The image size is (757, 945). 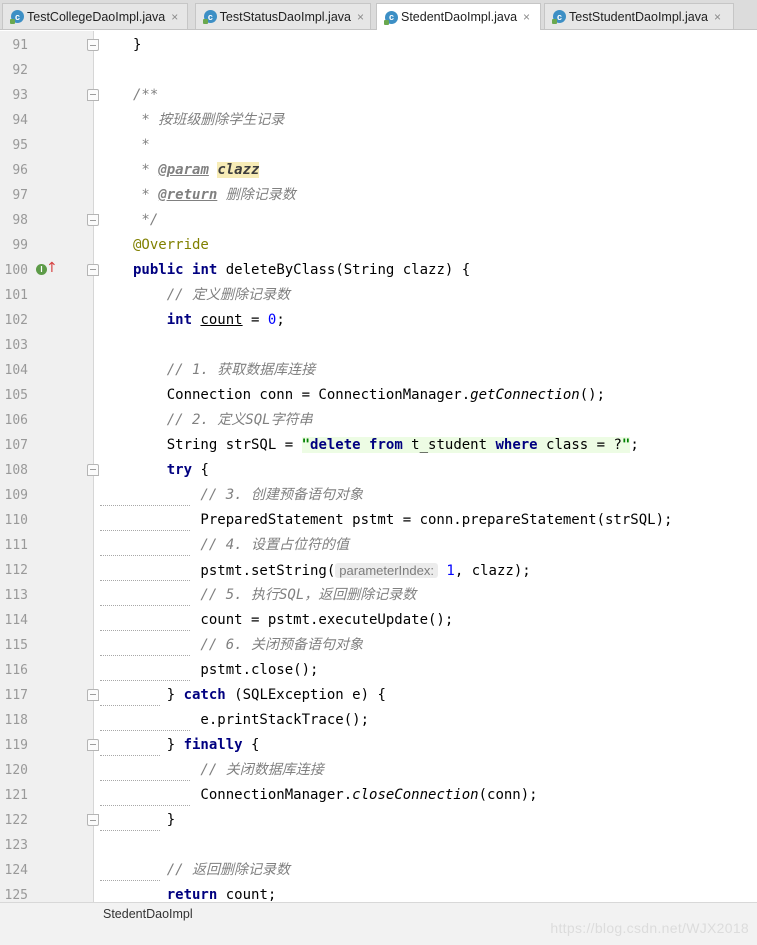 I want to click on code-line: 95 *, so click(x=378, y=145).